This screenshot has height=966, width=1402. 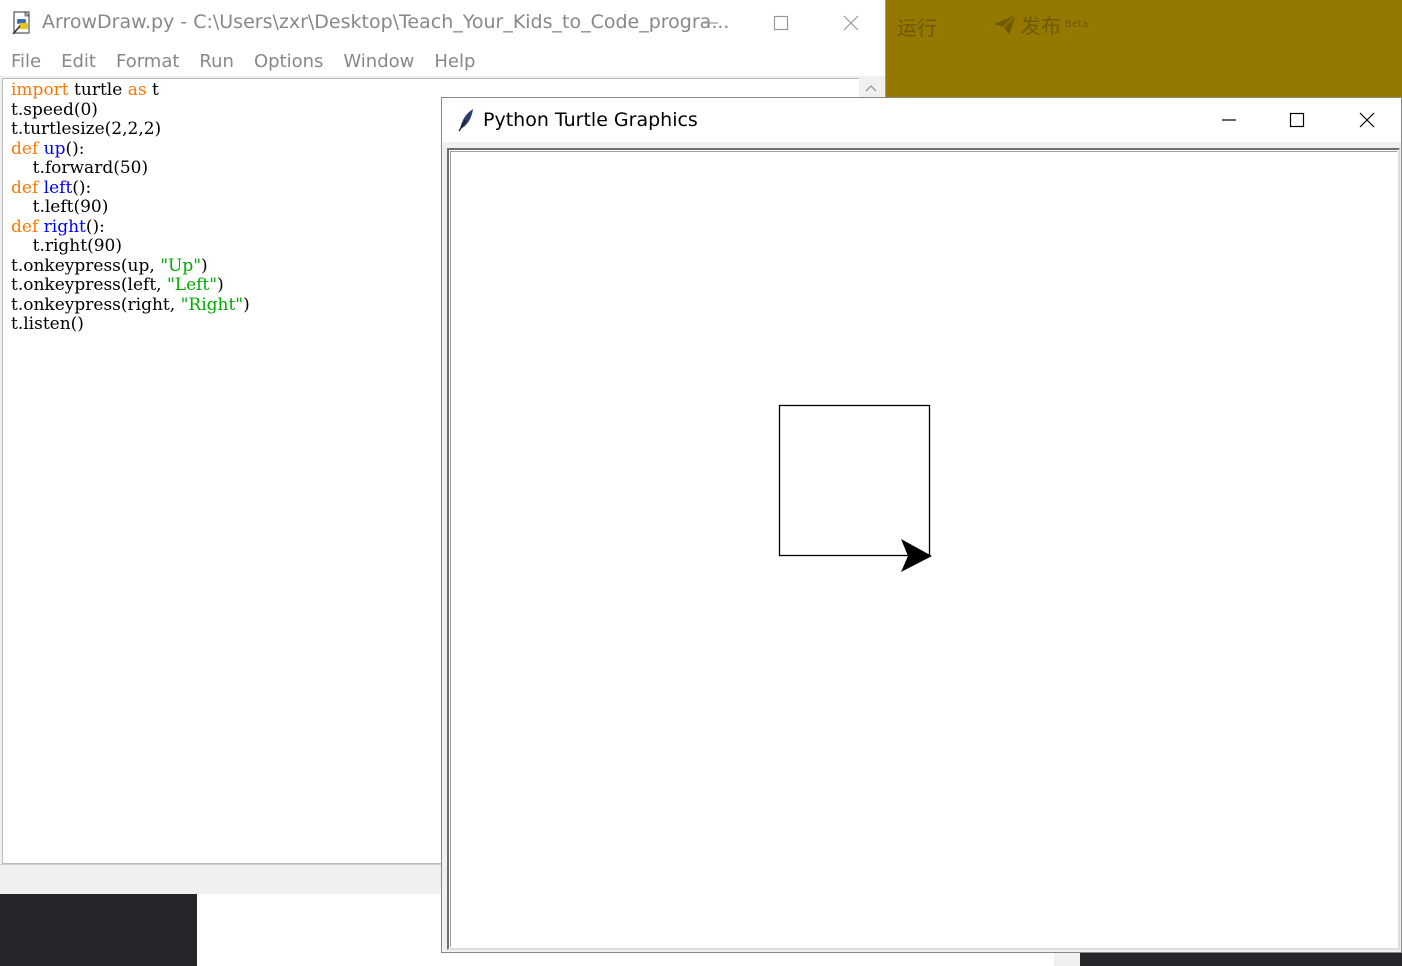 I want to click on turtle-maximize-button, so click(x=1297, y=120).